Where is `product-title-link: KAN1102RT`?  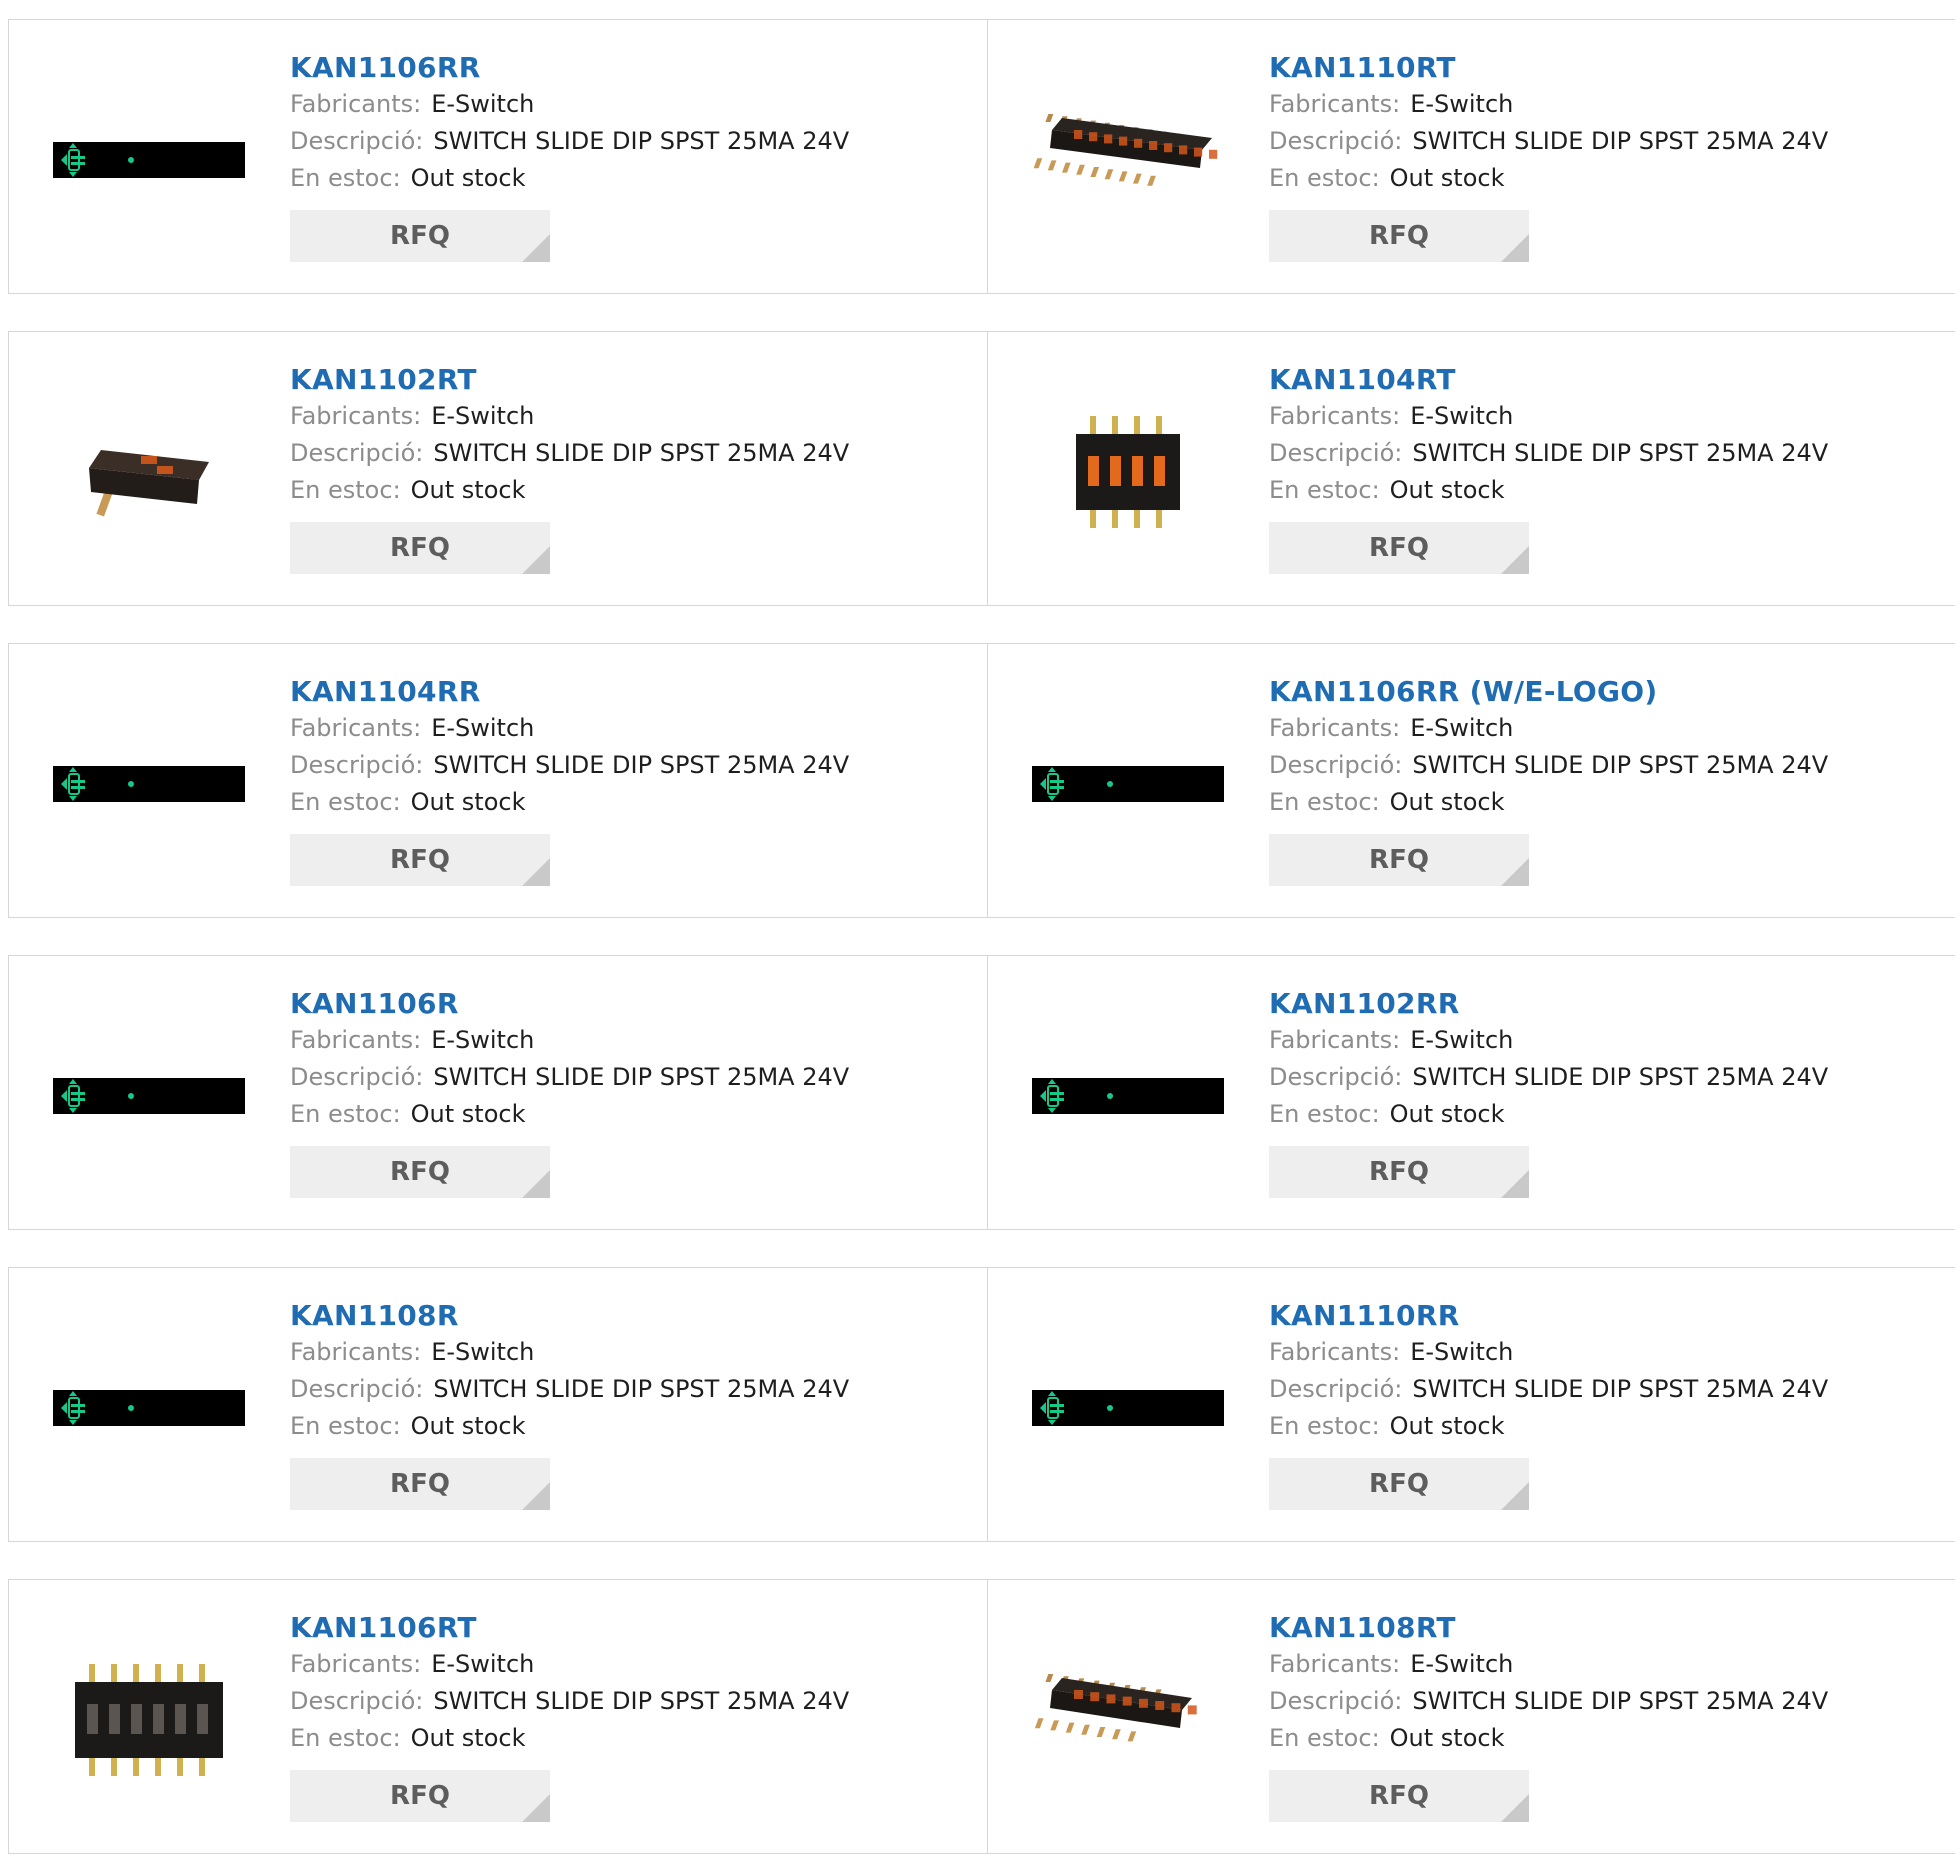
product-title-link: KAN1102RT is located at coordinates (638, 380).